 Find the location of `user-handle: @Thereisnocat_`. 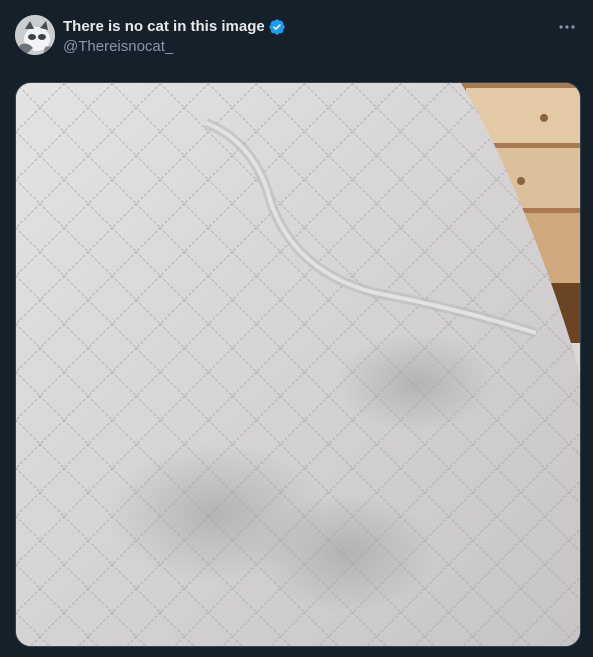

user-handle: @Thereisnocat_ is located at coordinates (118, 47).